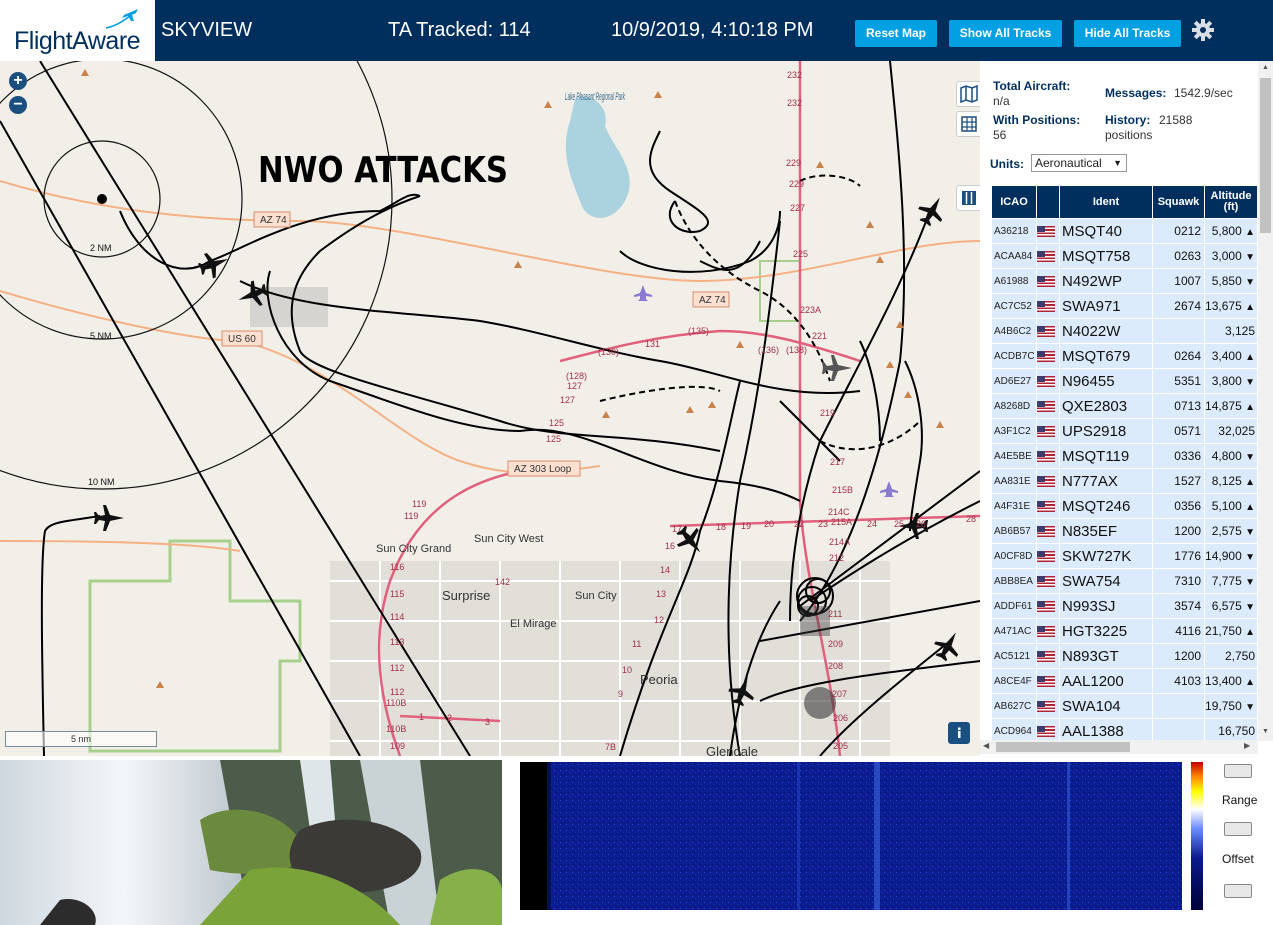  I want to click on table-row: A3F1C2 UPS2918 0571 32,025, so click(1124, 431).